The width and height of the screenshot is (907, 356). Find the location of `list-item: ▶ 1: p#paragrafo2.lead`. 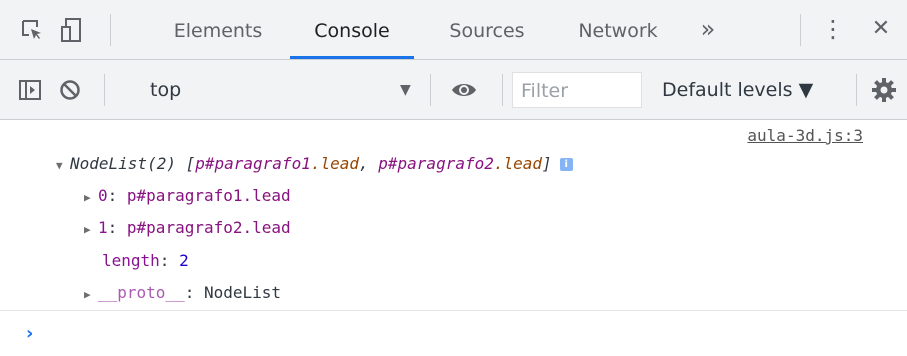

list-item: ▶ 1: p#paragrafo2.lead is located at coordinates (187, 227).